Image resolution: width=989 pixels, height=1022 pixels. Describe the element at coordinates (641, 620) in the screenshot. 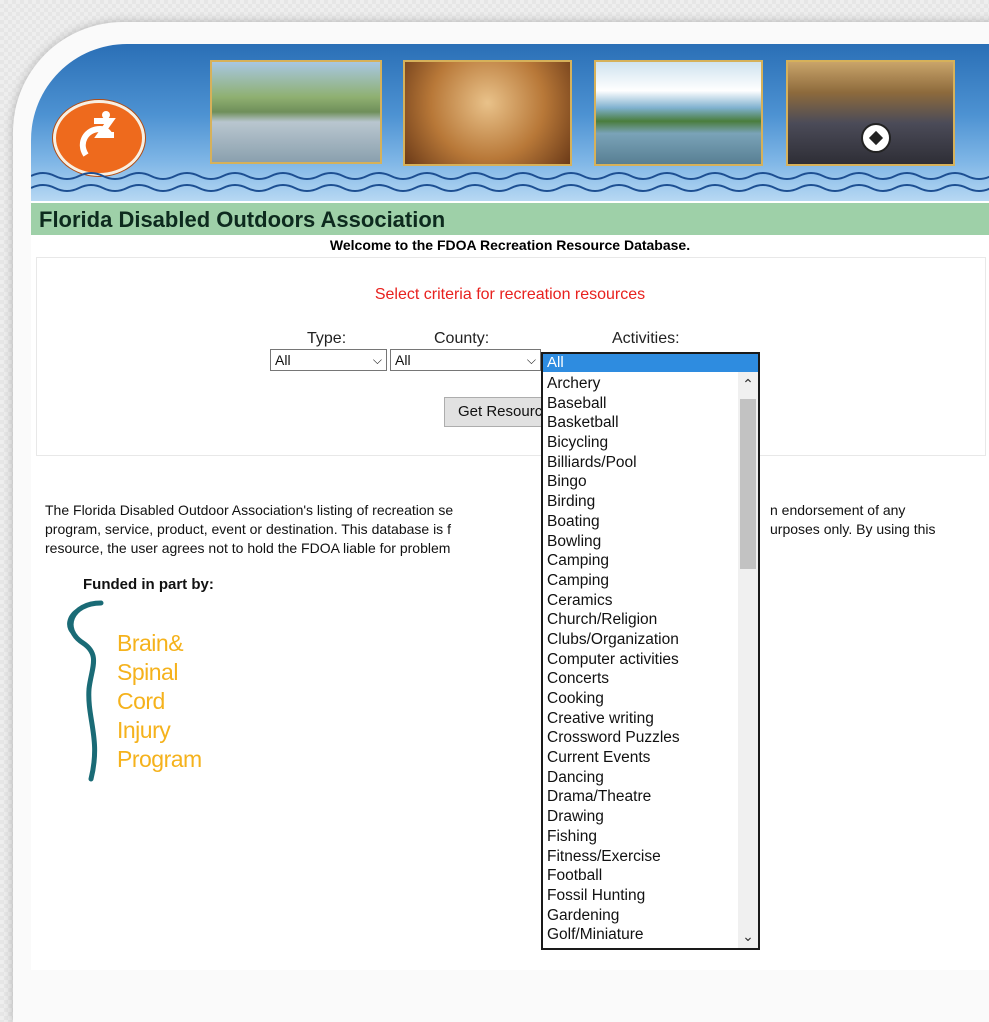

I see `activities-option: Church/Religion` at that location.